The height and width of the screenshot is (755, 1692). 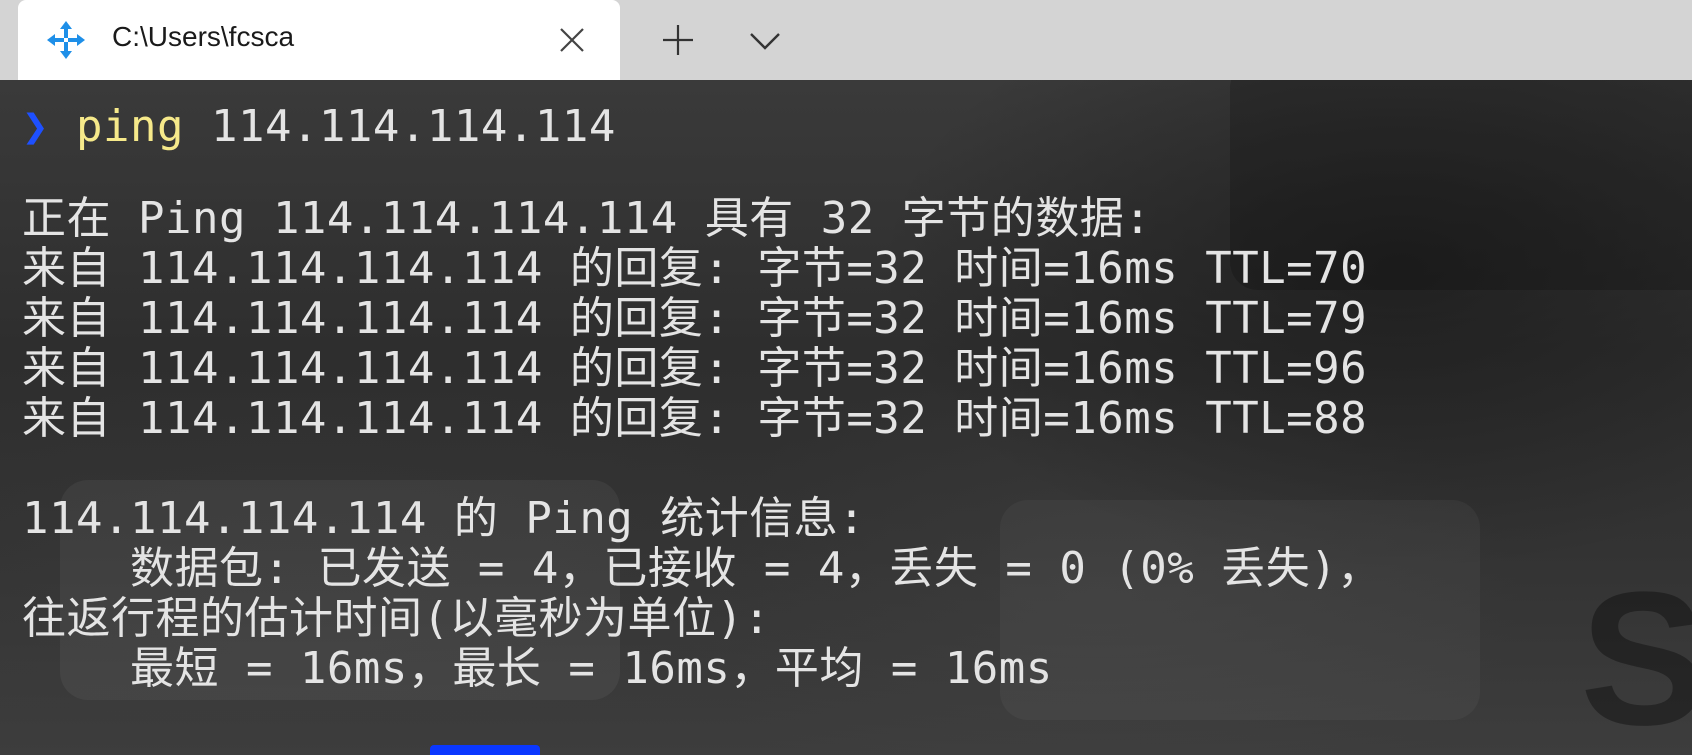 I want to click on output-line: 114.114.114.114 的 Ping 统计信息:, so click(x=444, y=518).